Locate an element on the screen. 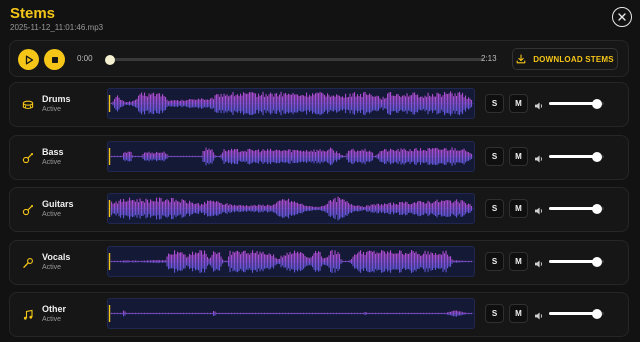 The height and width of the screenshot is (342, 640). file-name: 2025-11-12_11:01:46.mp3 is located at coordinates (57, 27).